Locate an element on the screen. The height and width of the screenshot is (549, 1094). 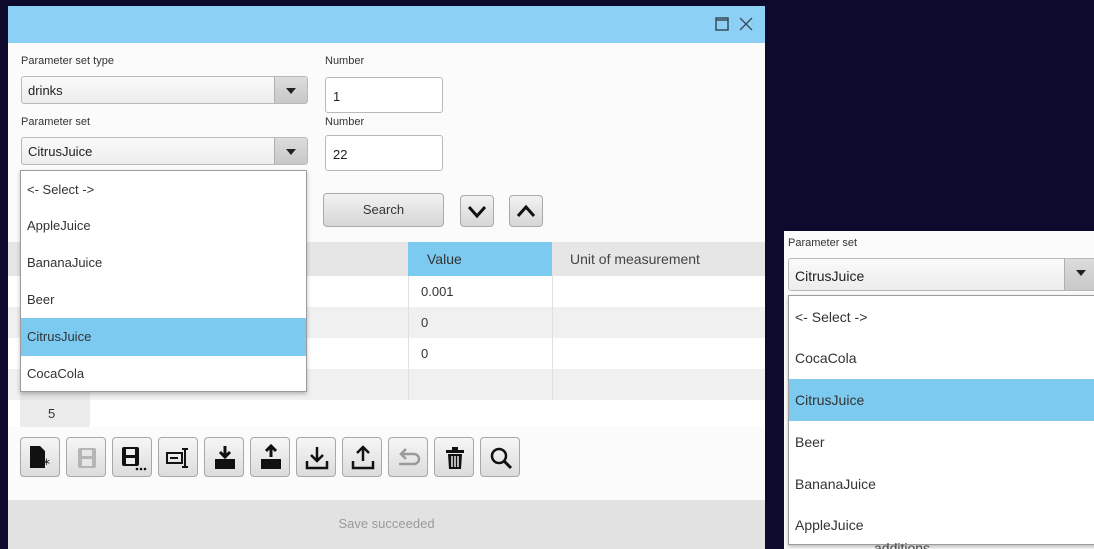
import-button is located at coordinates (224, 457).